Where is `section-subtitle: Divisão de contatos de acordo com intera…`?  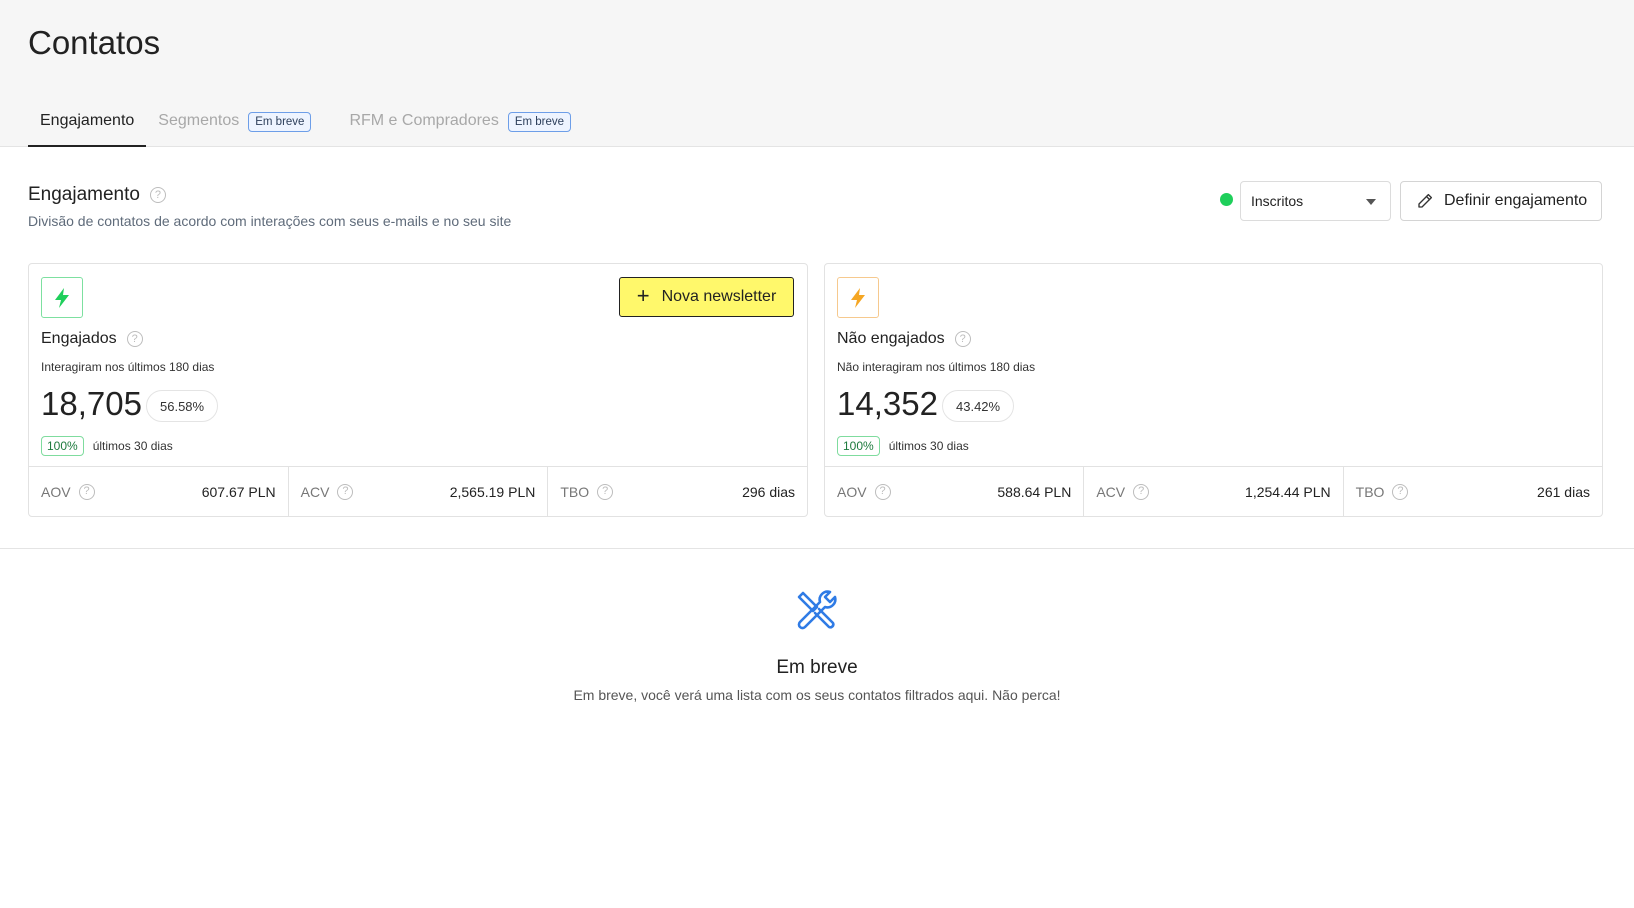
section-subtitle: Divisão de contatos de acordo com intera… is located at coordinates (270, 221).